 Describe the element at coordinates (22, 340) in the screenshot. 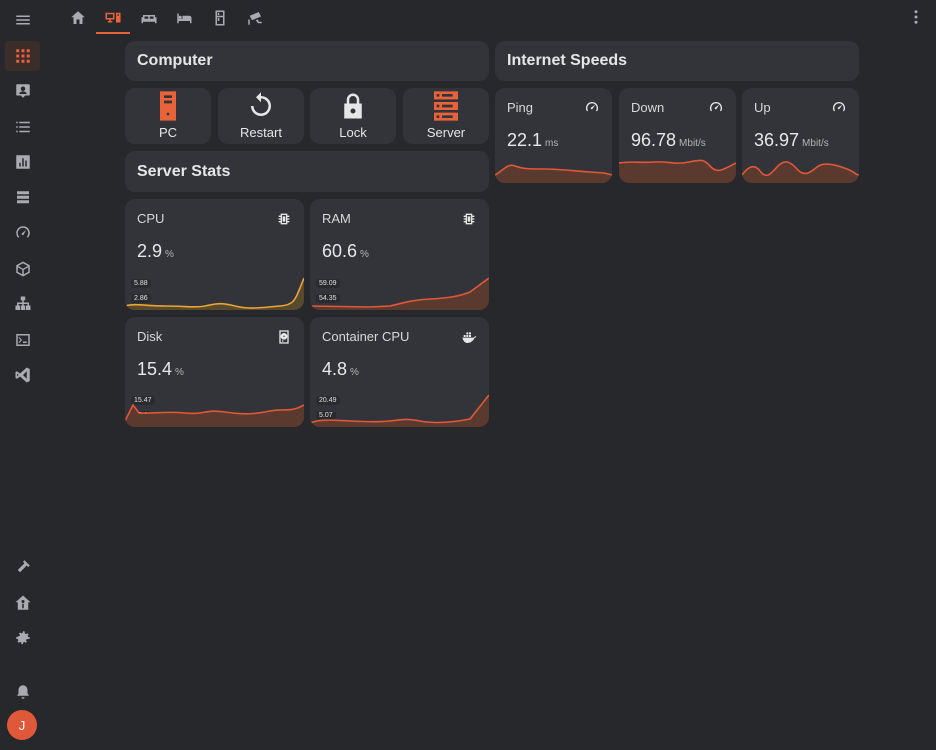

I see `sidebar-item-terminal` at that location.